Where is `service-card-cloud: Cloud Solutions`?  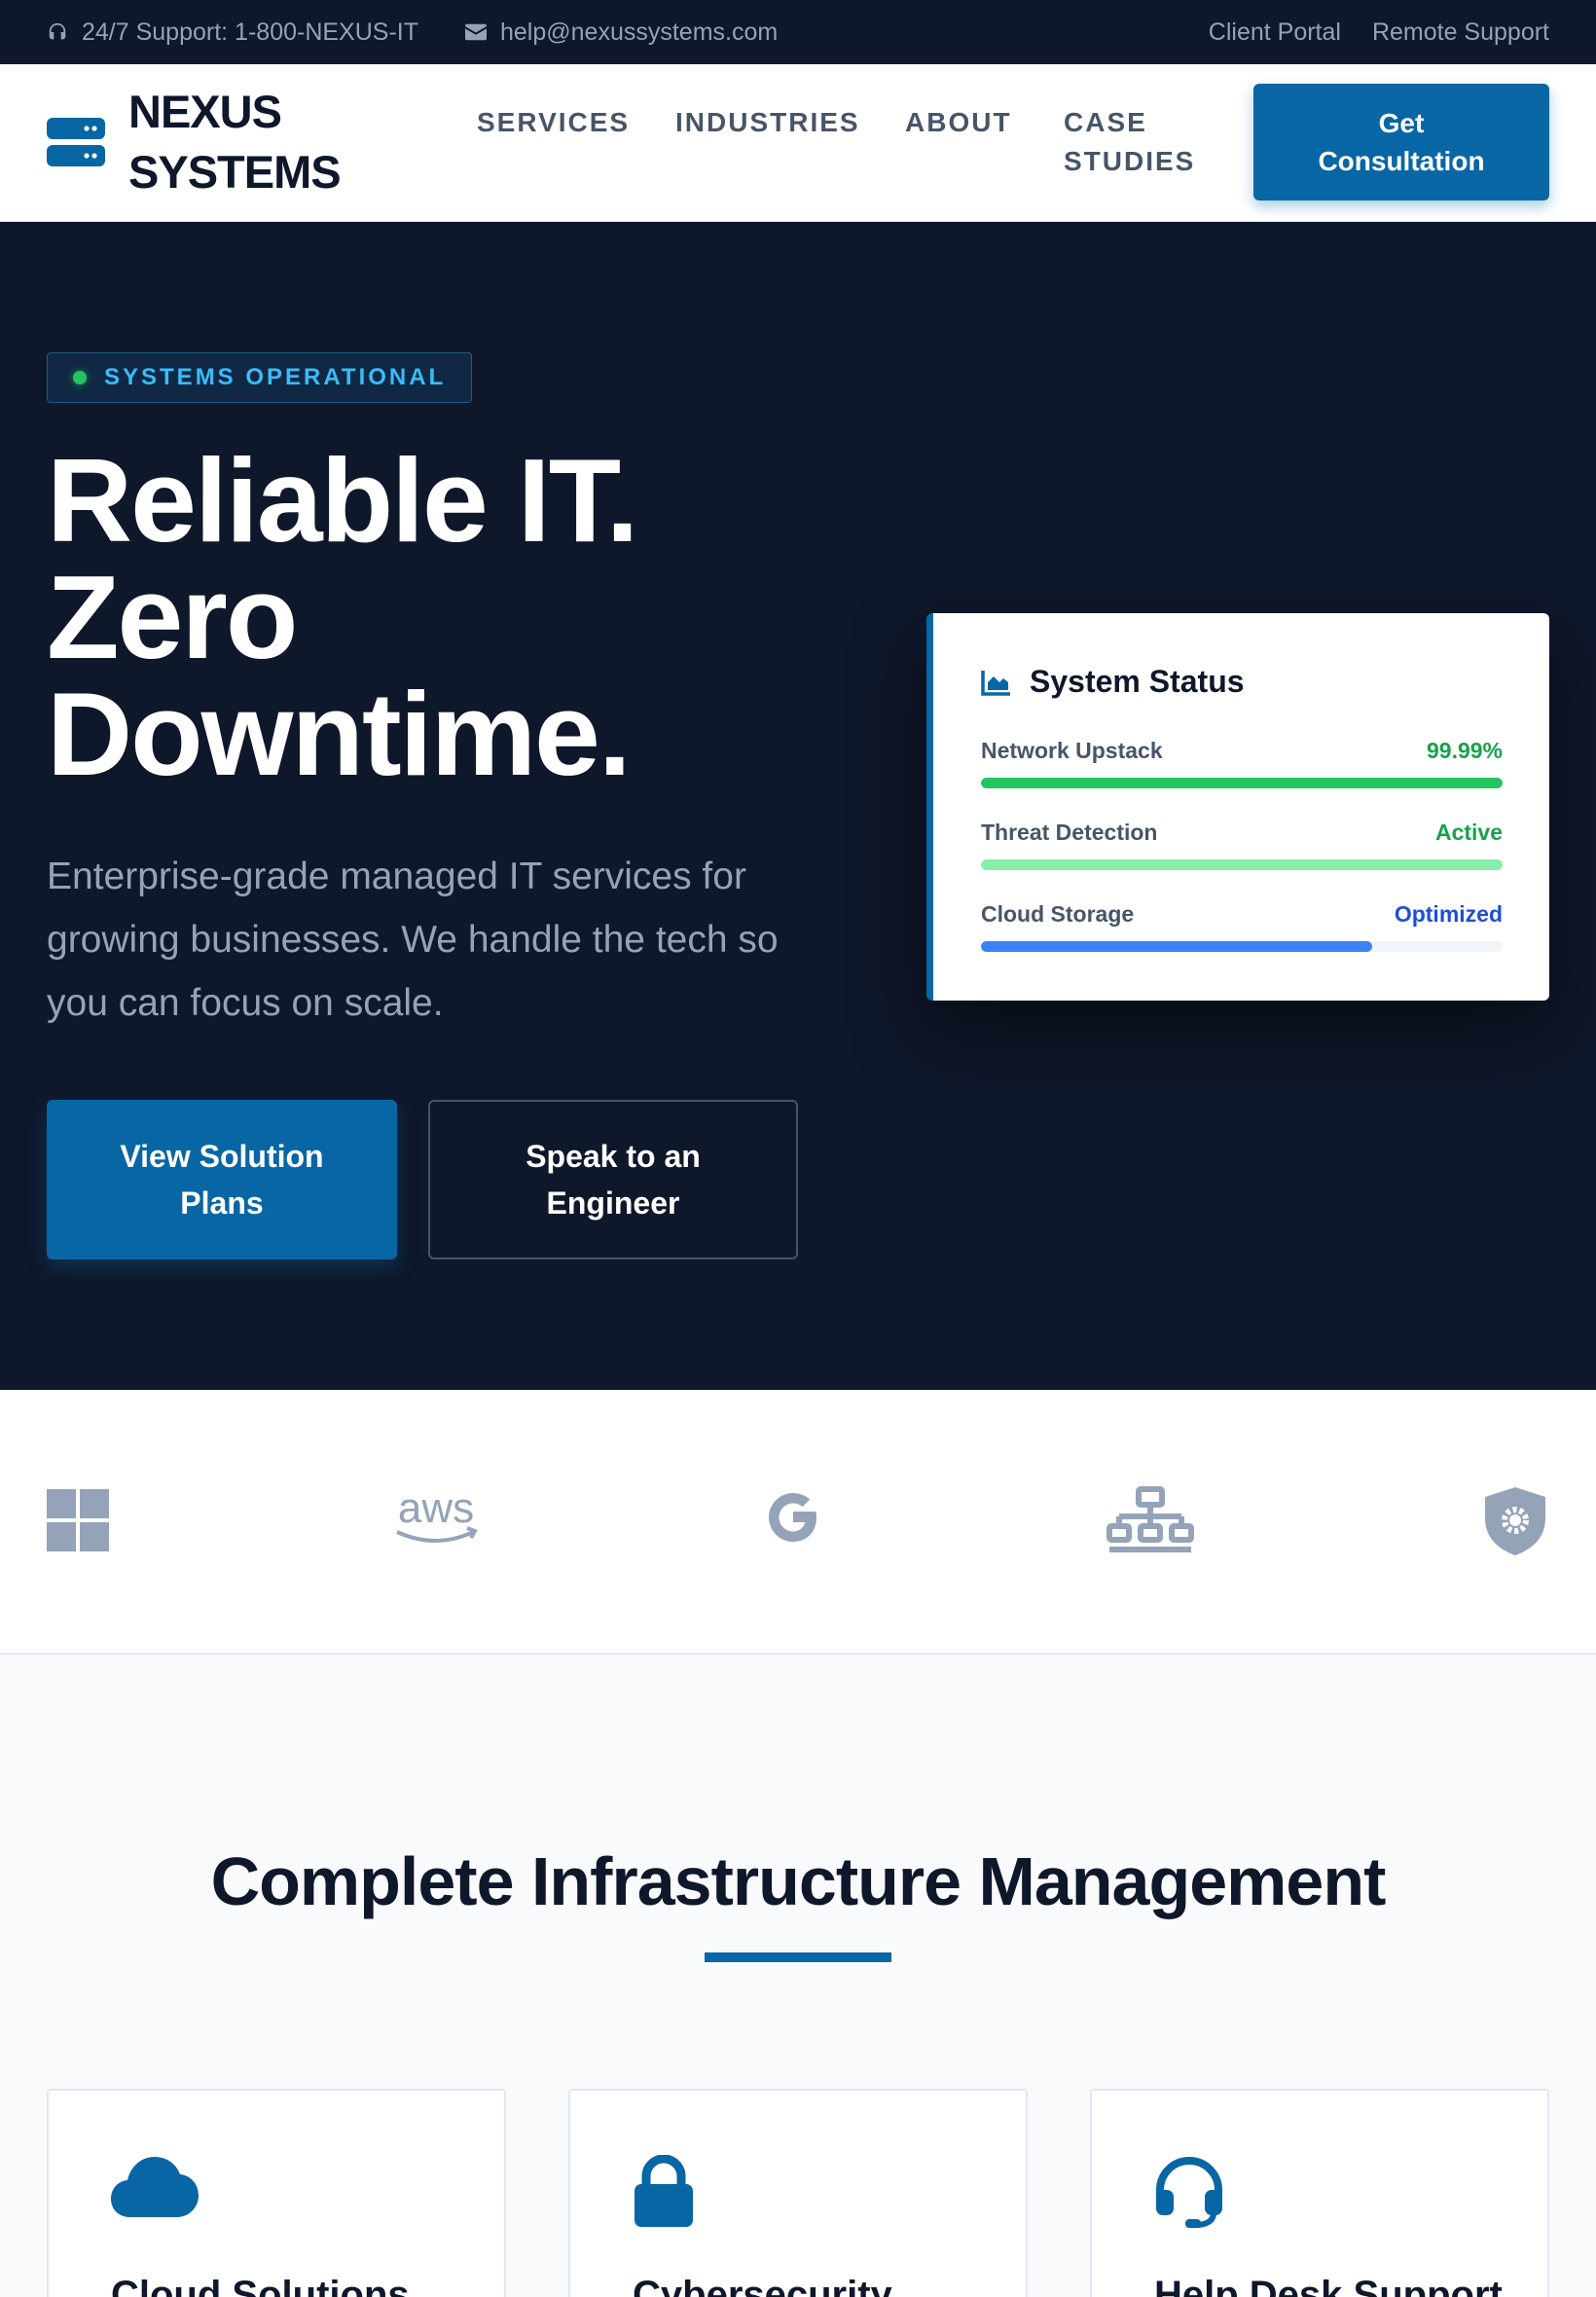 service-card-cloud: Cloud Solutions is located at coordinates (276, 2193).